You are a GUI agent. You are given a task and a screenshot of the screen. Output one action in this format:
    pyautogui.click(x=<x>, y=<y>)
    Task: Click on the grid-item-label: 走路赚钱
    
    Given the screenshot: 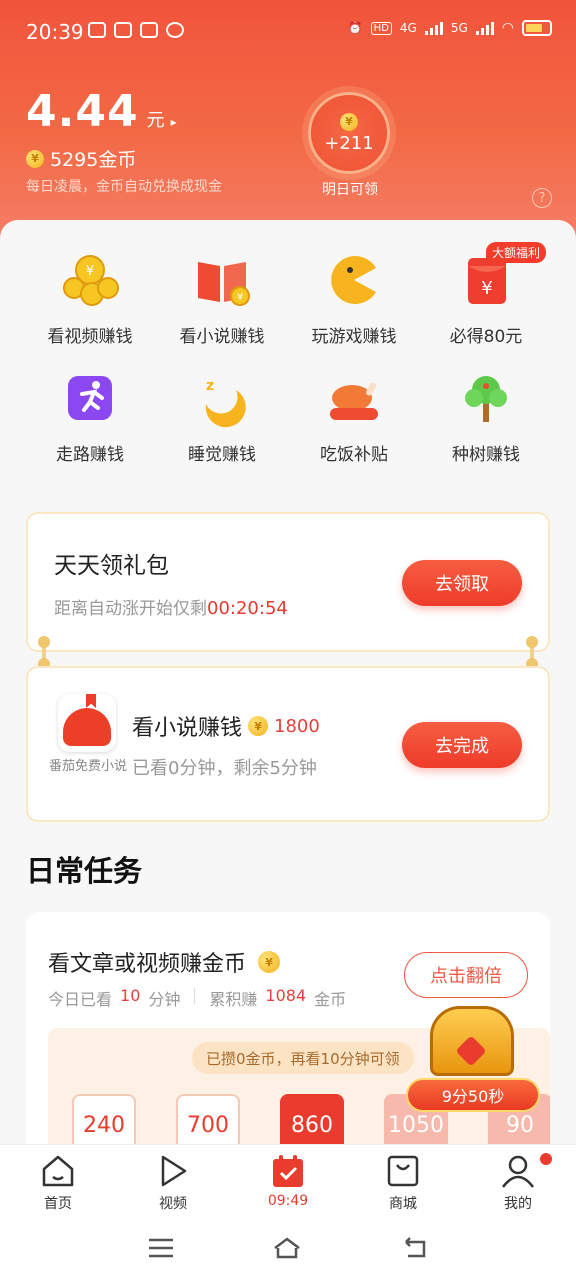 What is the action you would take?
    pyautogui.click(x=90, y=455)
    